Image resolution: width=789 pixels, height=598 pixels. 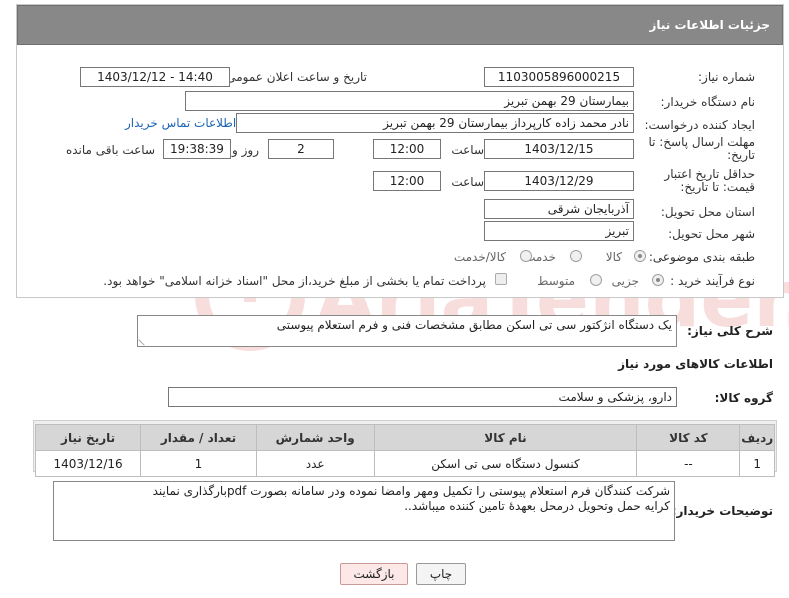 I want to click on goods-info-title: اطلاعات کالاهای مورد نیاز, so click(x=695, y=364).